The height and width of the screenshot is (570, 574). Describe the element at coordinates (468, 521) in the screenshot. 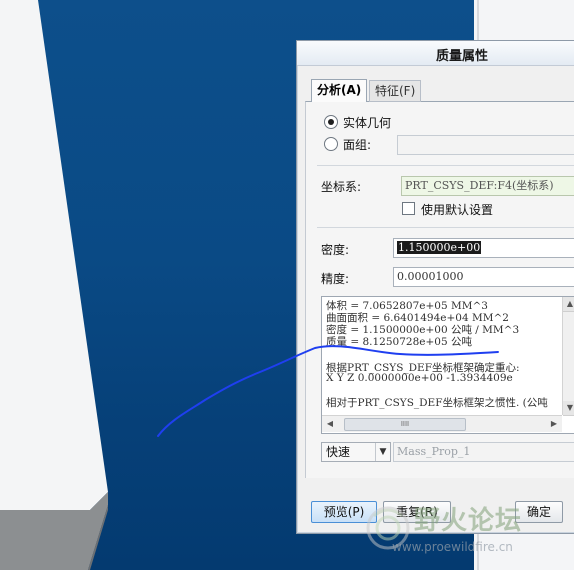

I see `watermark-text: 野火论坛` at that location.